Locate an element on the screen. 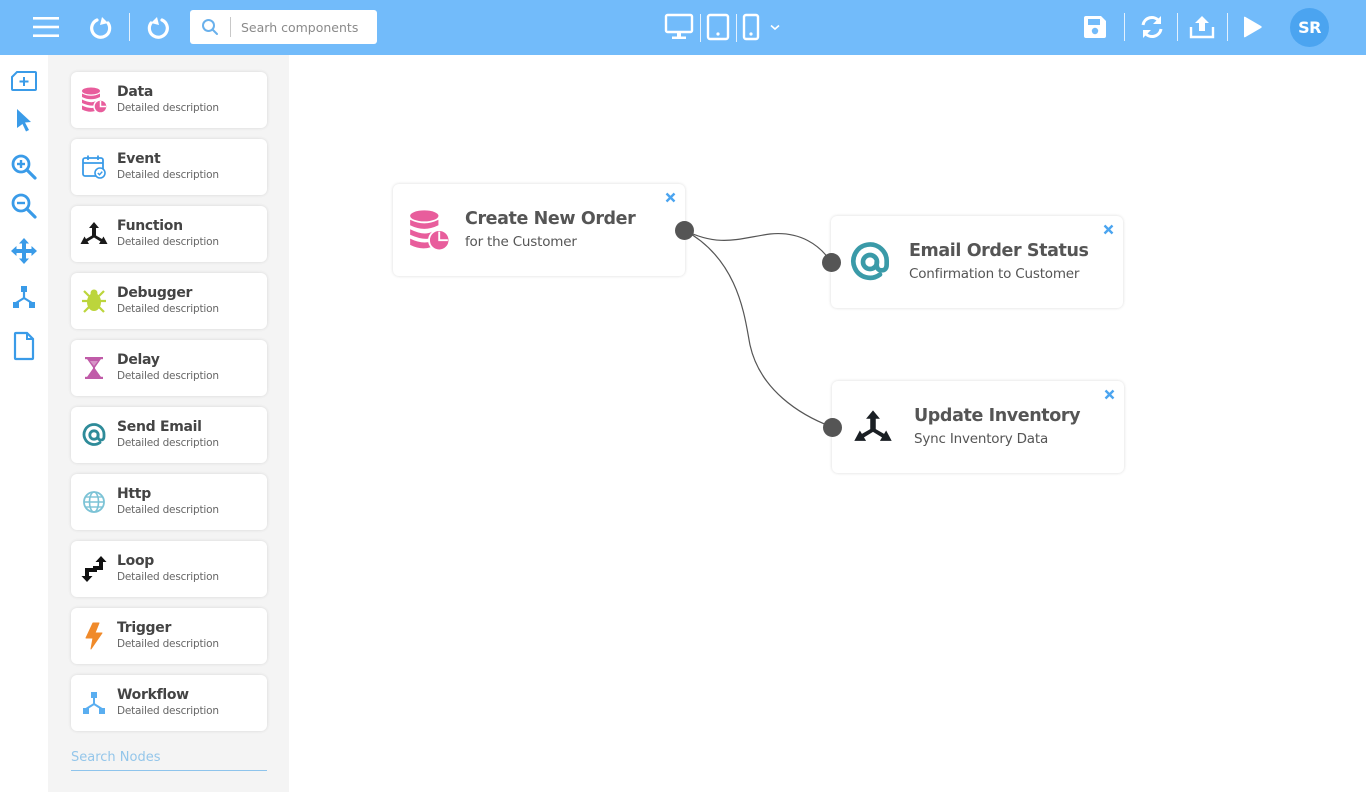 The width and height of the screenshot is (1366, 792). palette-item-send-email: Send Email Detailed description is located at coordinates (169, 435).